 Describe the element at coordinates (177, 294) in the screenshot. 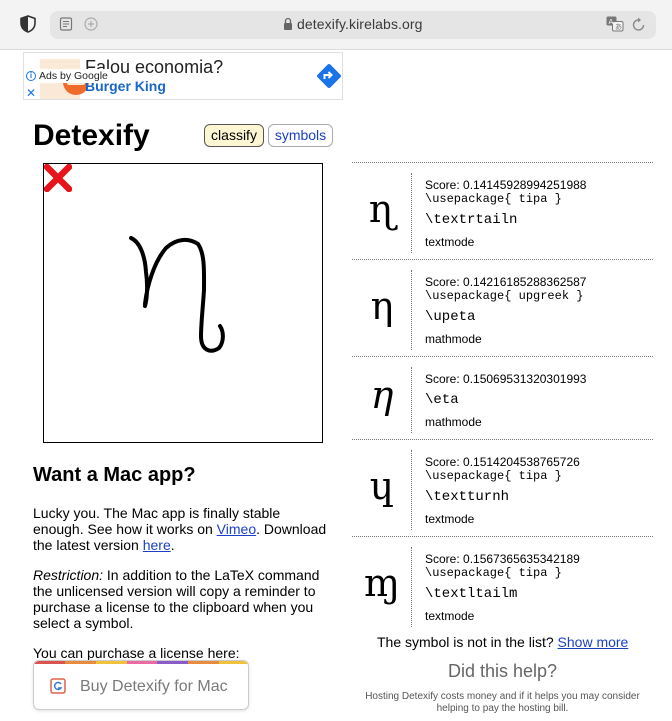

I see `drawn-stroke` at that location.